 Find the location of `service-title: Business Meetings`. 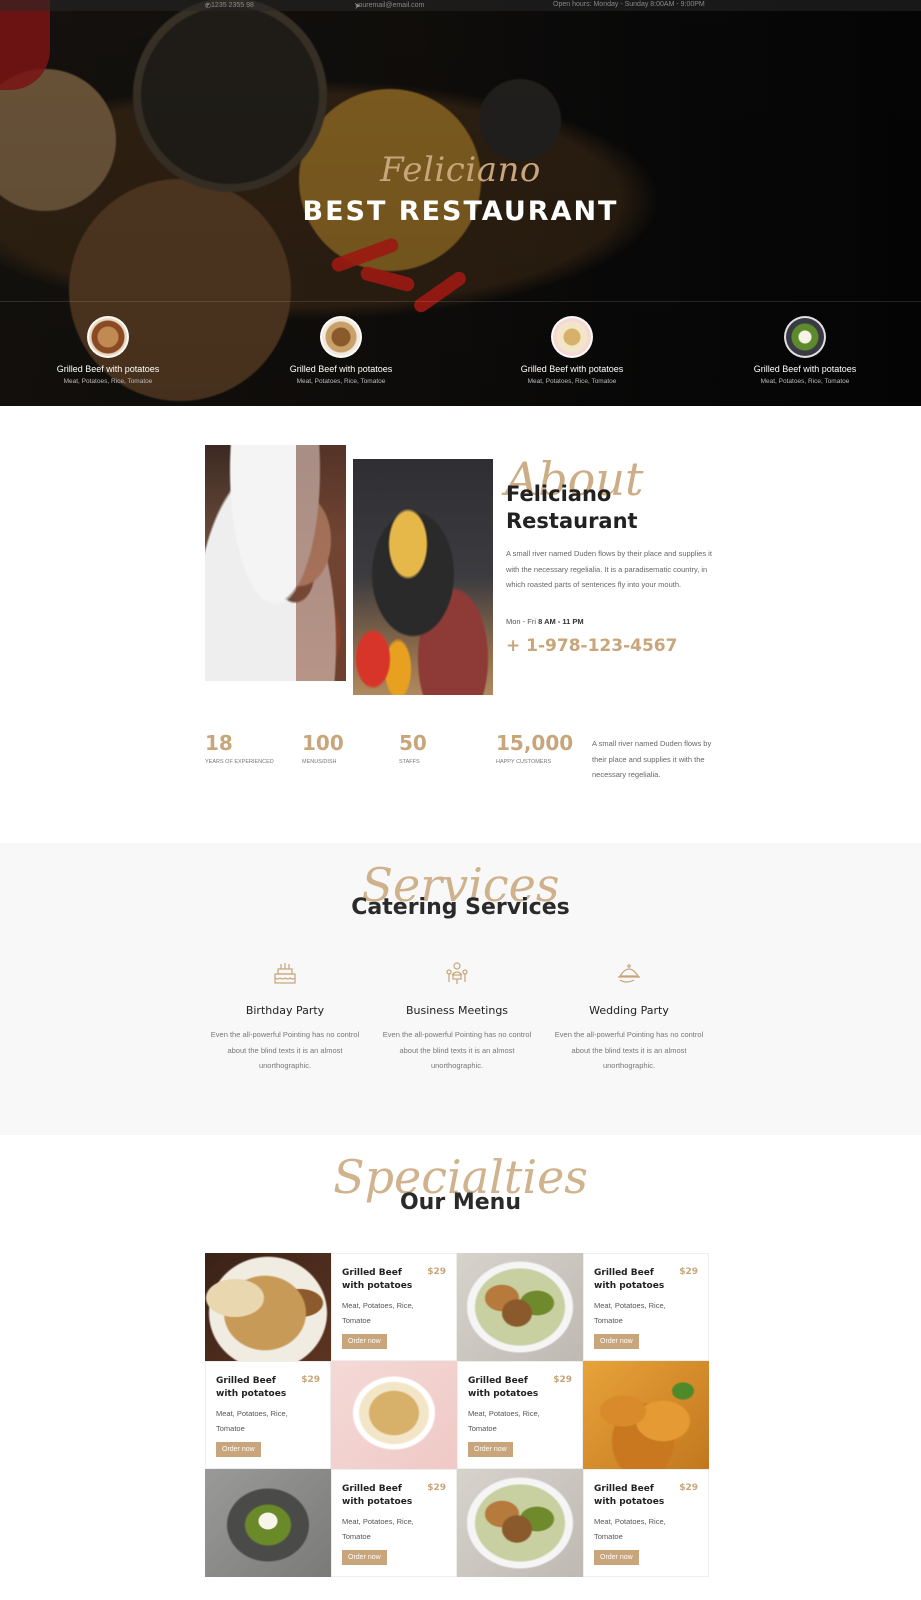

service-title: Business Meetings is located at coordinates (457, 1010).